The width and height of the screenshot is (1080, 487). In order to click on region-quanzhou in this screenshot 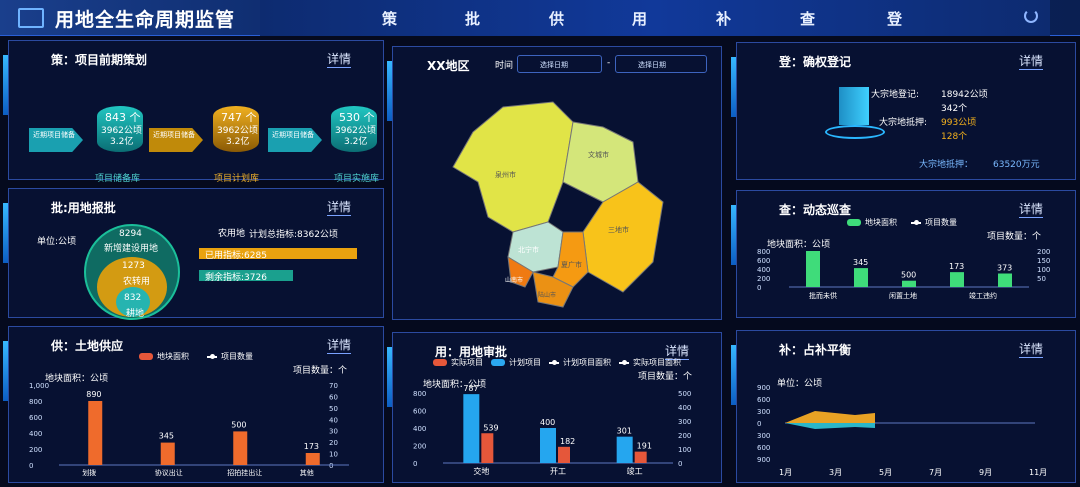, I will do `click(513, 167)`.